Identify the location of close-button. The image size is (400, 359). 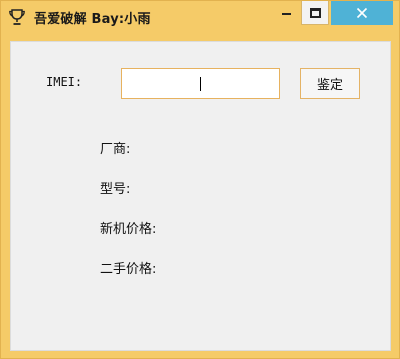
(362, 13).